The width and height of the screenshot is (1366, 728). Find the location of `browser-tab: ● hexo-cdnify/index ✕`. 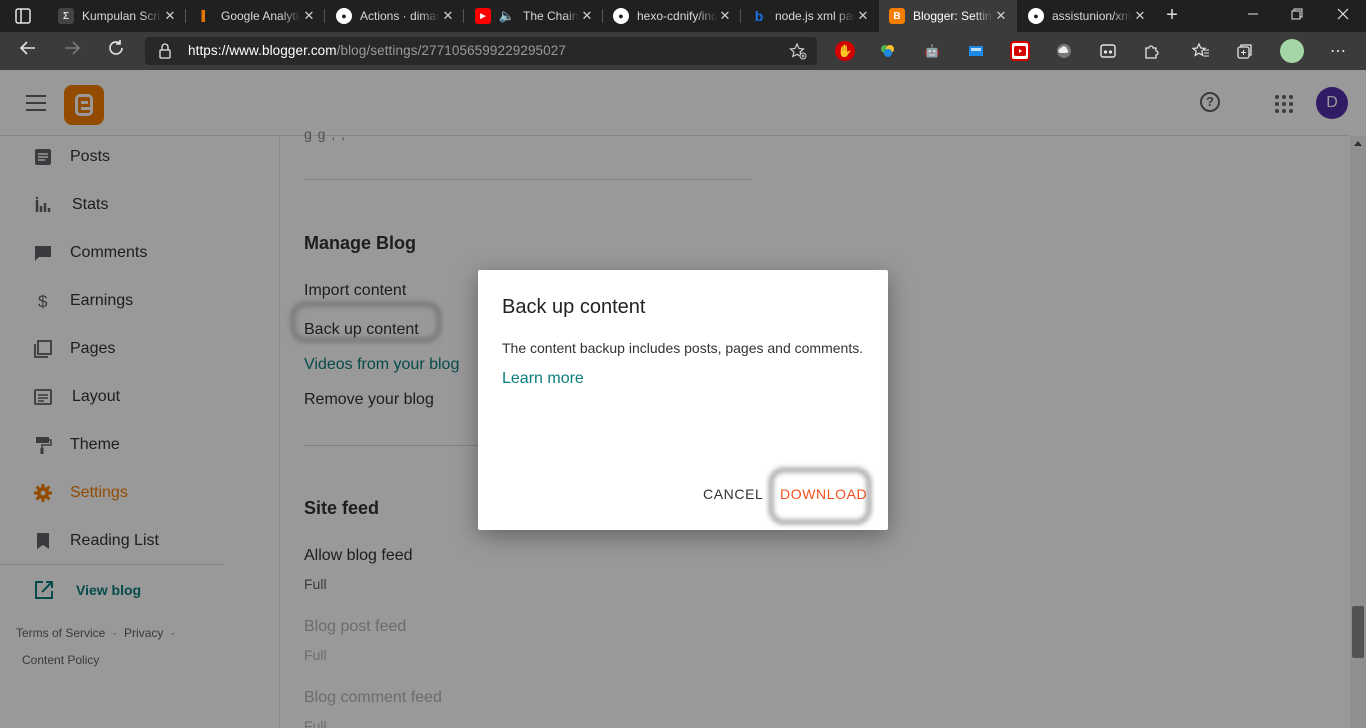

browser-tab: ● hexo-cdnify/index ✕ is located at coordinates (672, 16).